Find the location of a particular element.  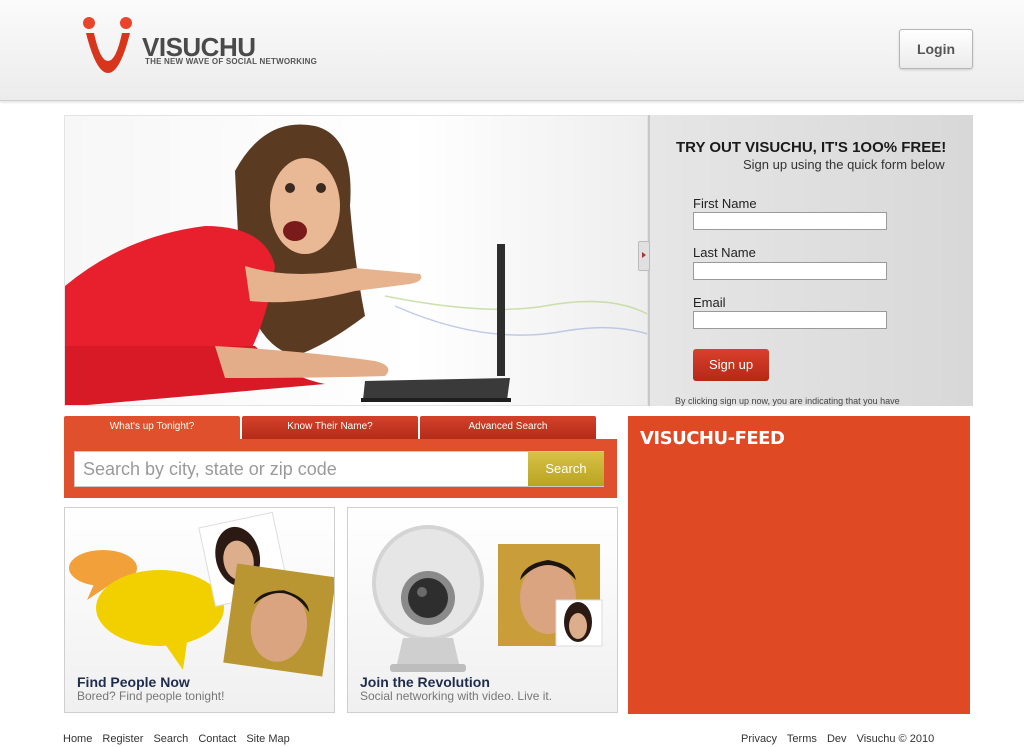

tab-know-their-name: Know Their Name? is located at coordinates (330, 427).